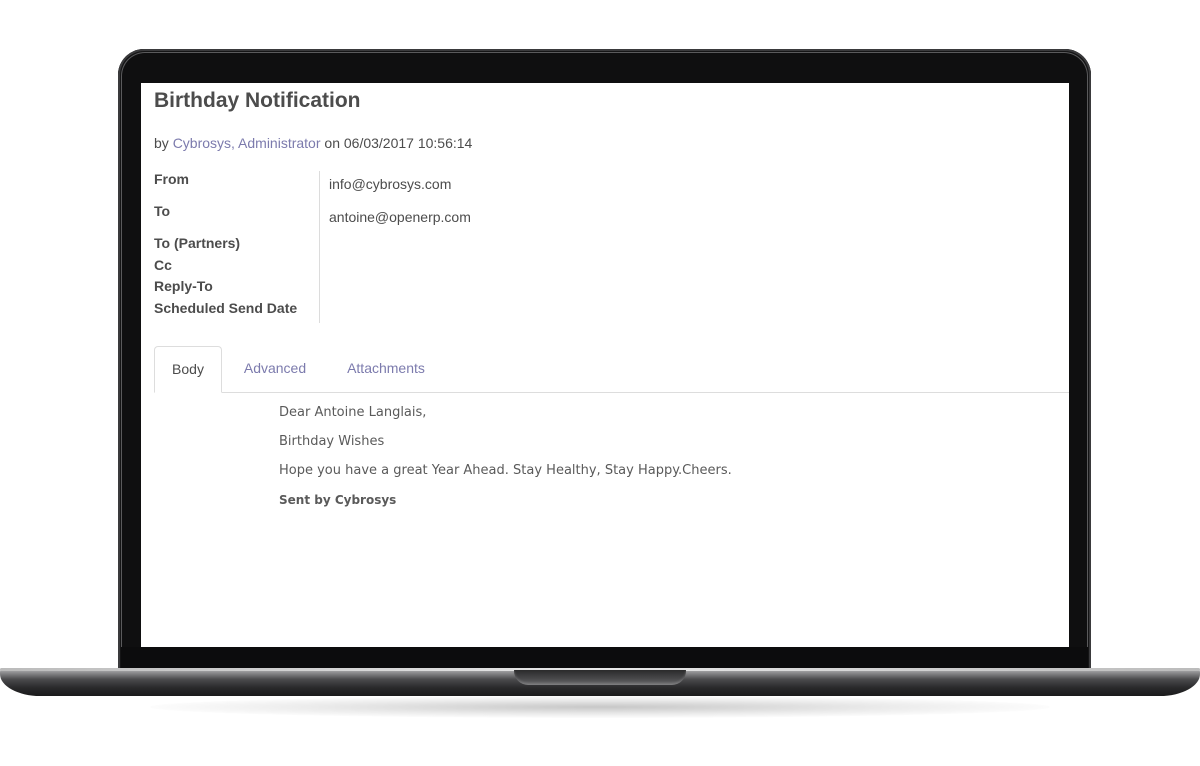  What do you see at coordinates (183, 286) in the screenshot?
I see `reply-to-label: Reply-To` at bounding box center [183, 286].